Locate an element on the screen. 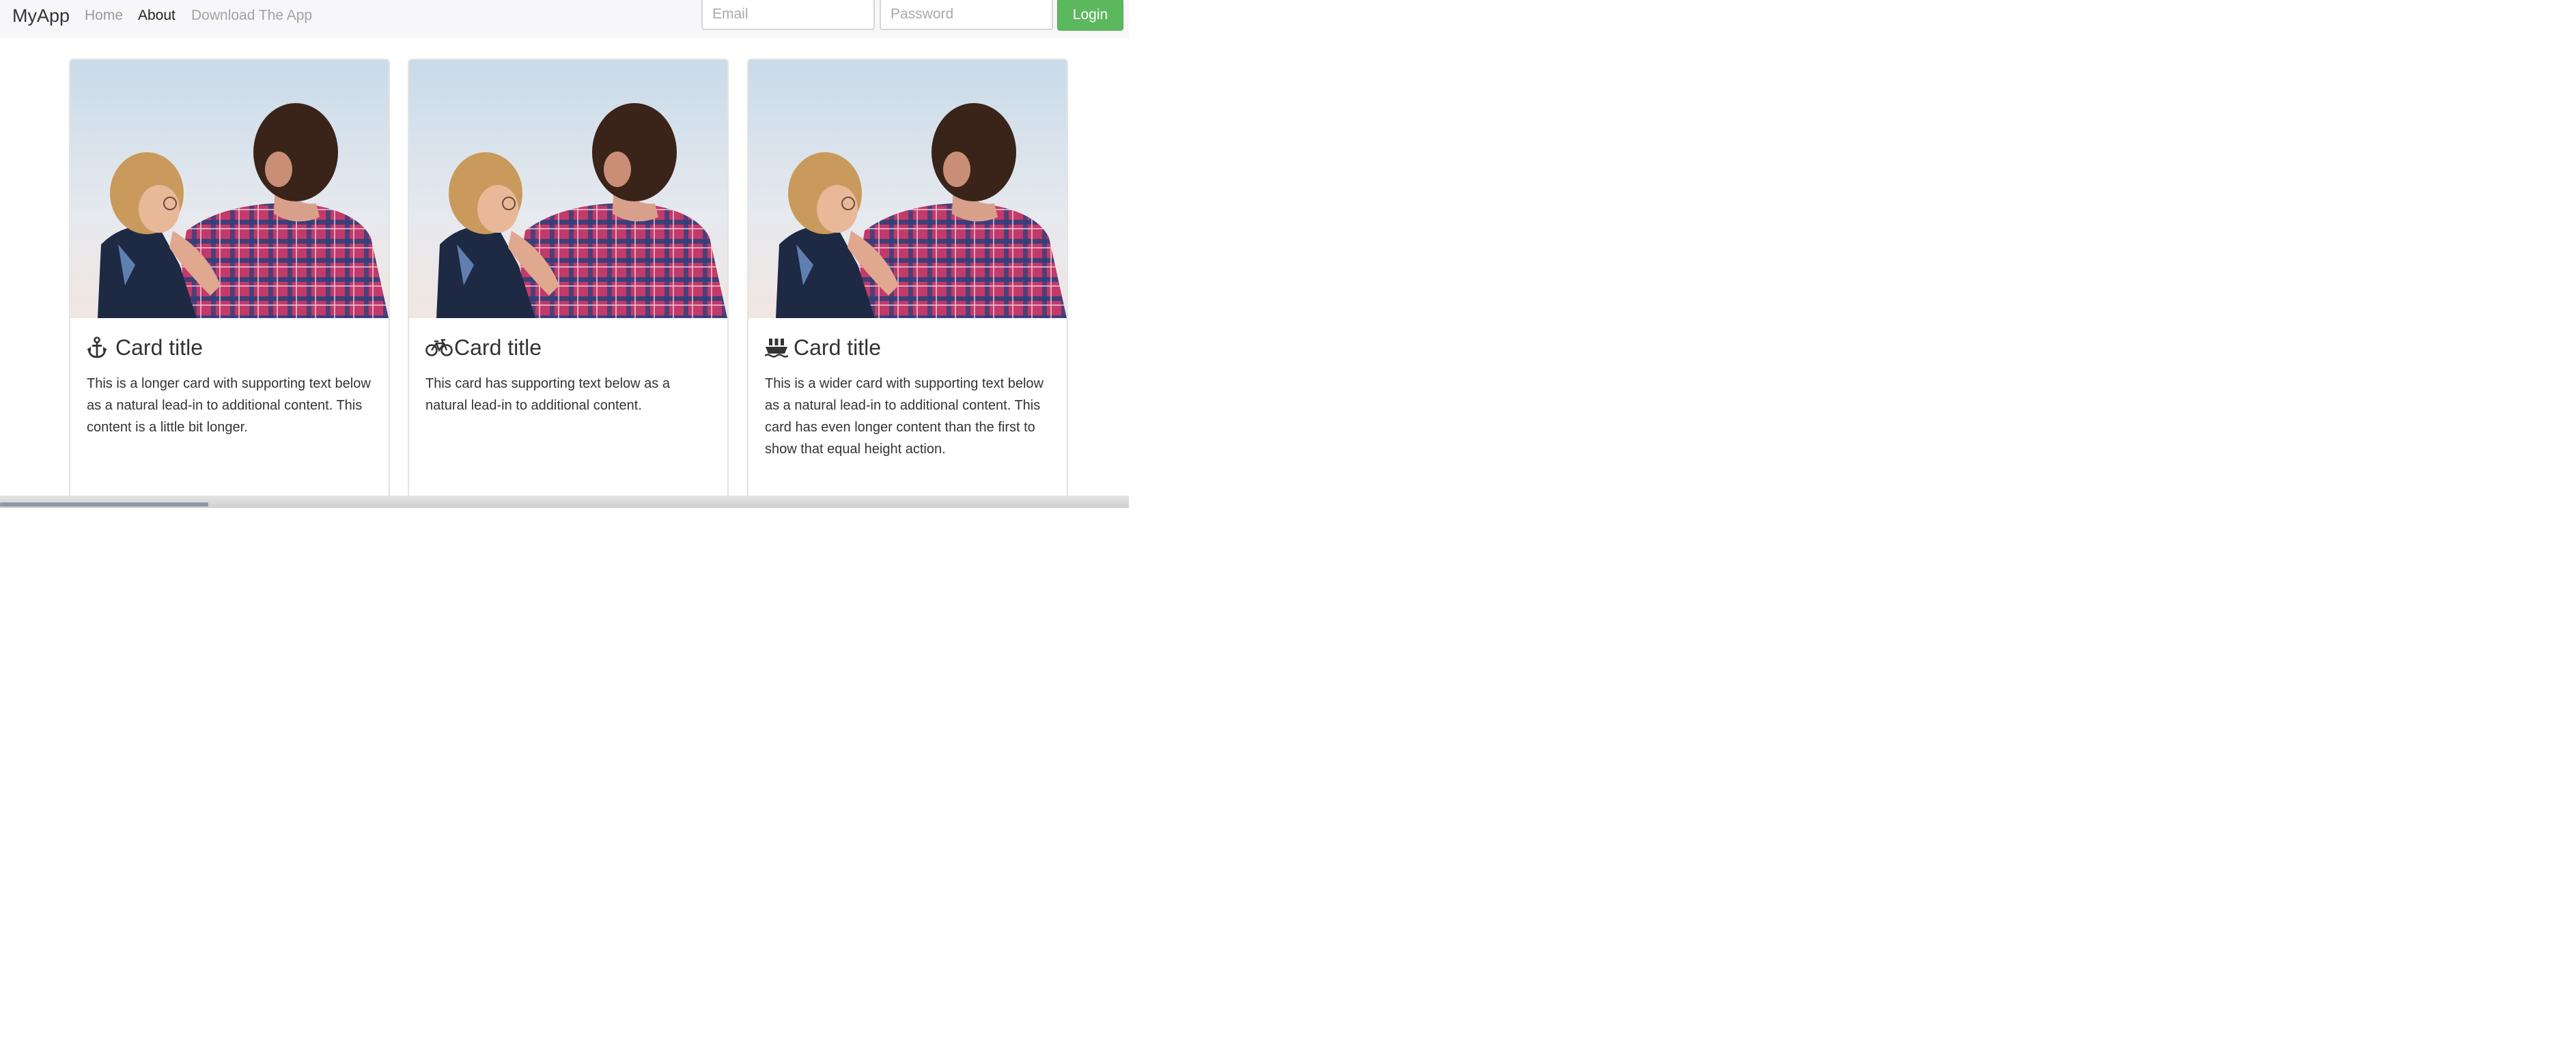  login-button: Login is located at coordinates (1090, 15).